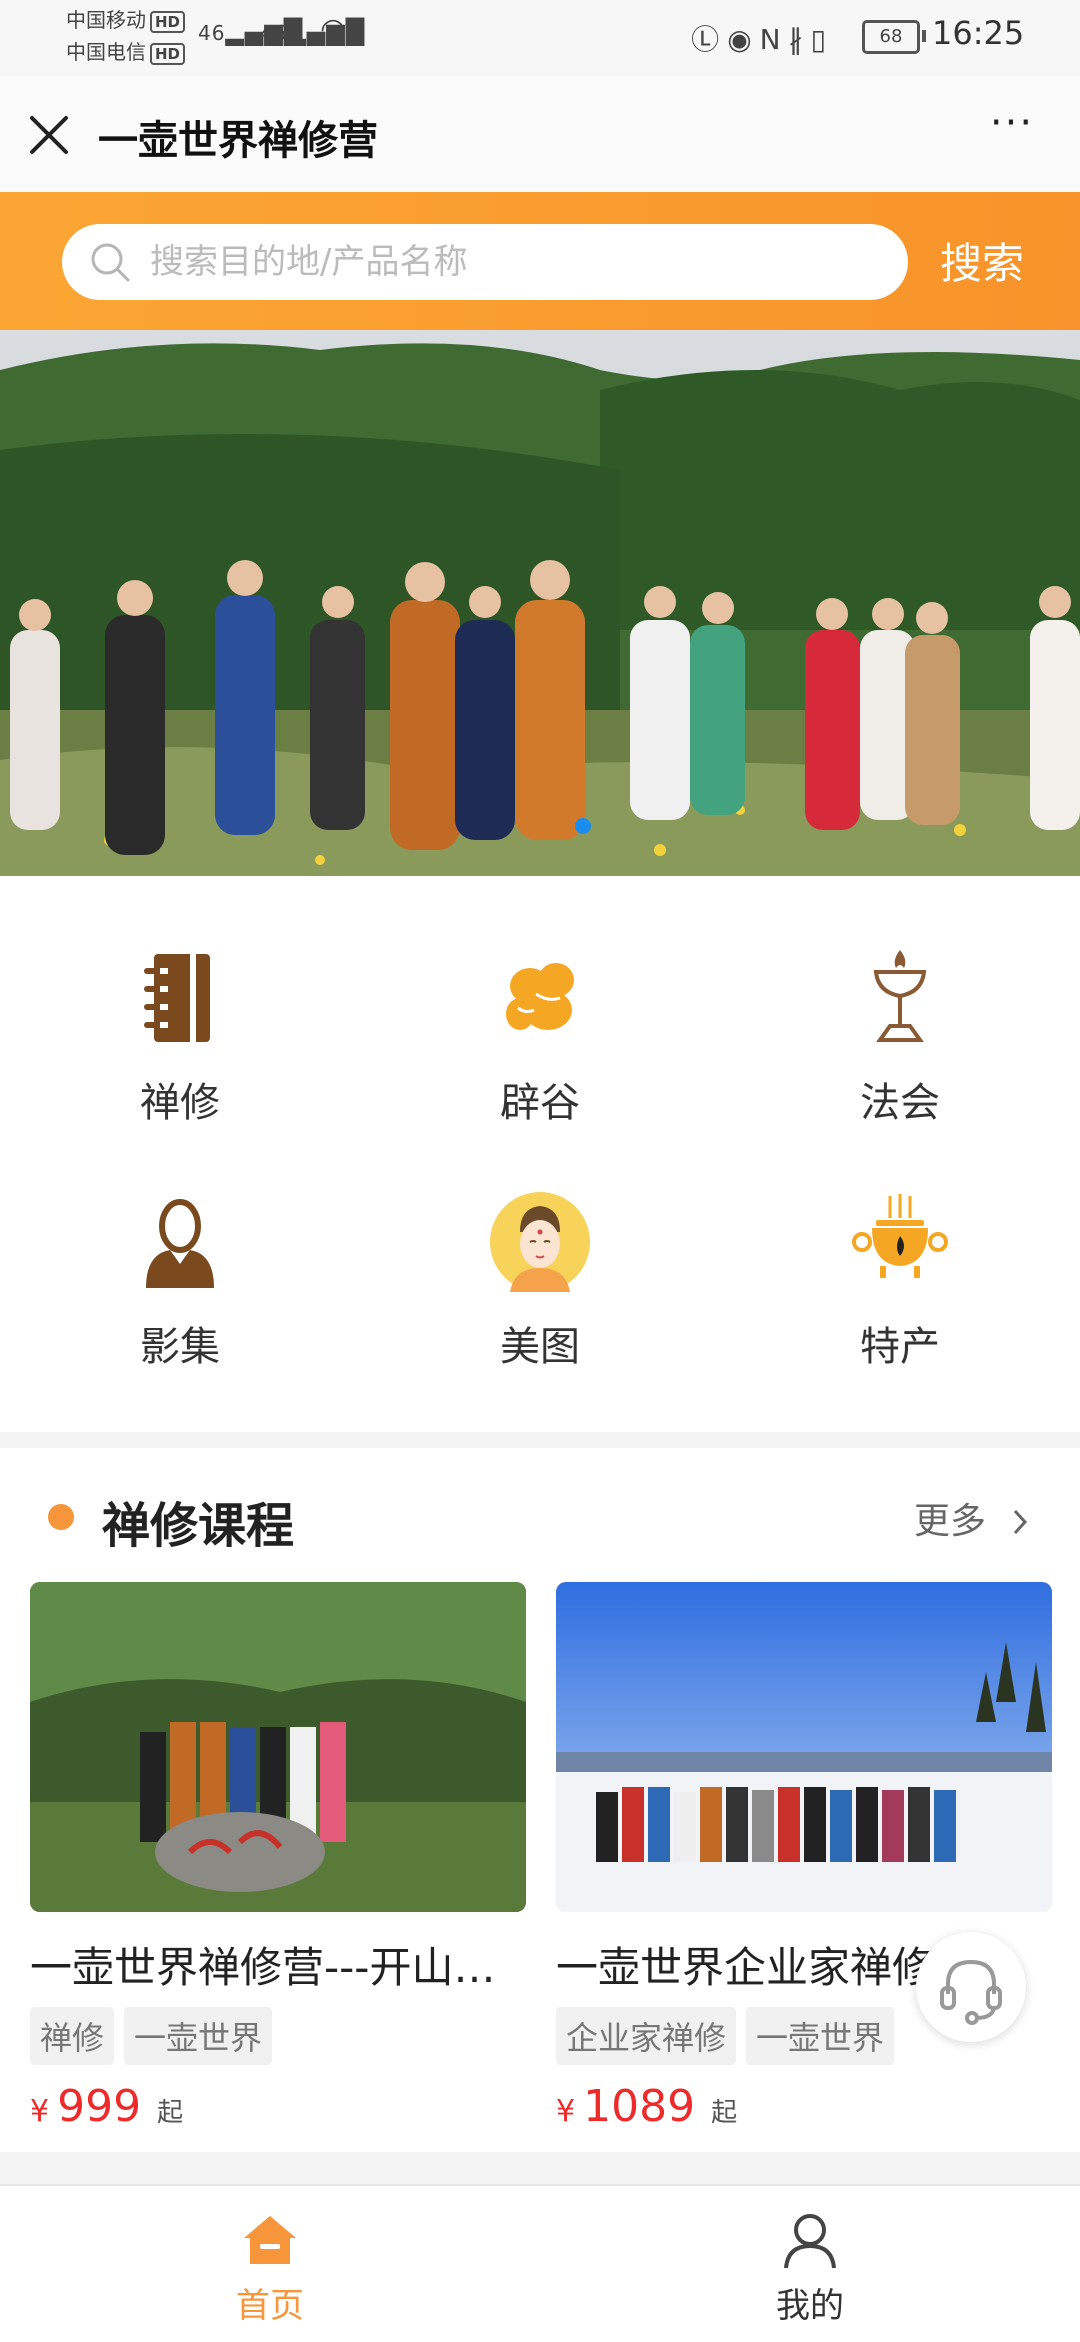 The image size is (1080, 2342). I want to click on category-label: 辟谷, so click(540, 1103).